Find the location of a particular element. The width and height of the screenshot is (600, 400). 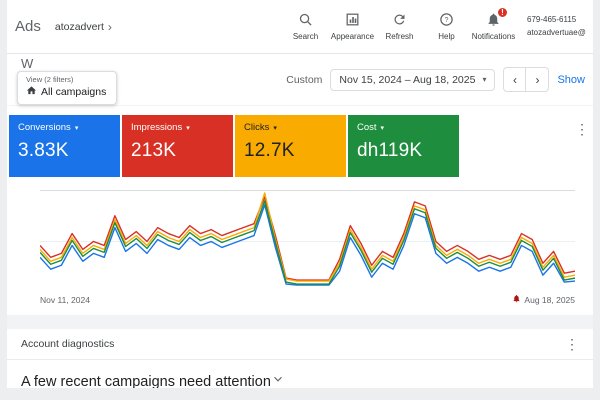

axis-end-label: Aug 18, 2025 is located at coordinates (549, 299).